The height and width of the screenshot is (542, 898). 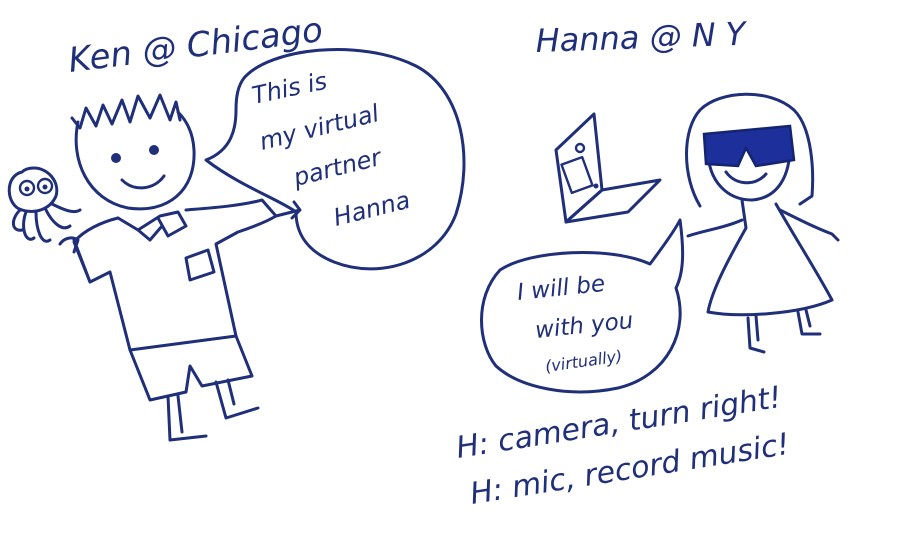 What do you see at coordinates (237, 399) in the screenshot?
I see `ken-right-leg` at bounding box center [237, 399].